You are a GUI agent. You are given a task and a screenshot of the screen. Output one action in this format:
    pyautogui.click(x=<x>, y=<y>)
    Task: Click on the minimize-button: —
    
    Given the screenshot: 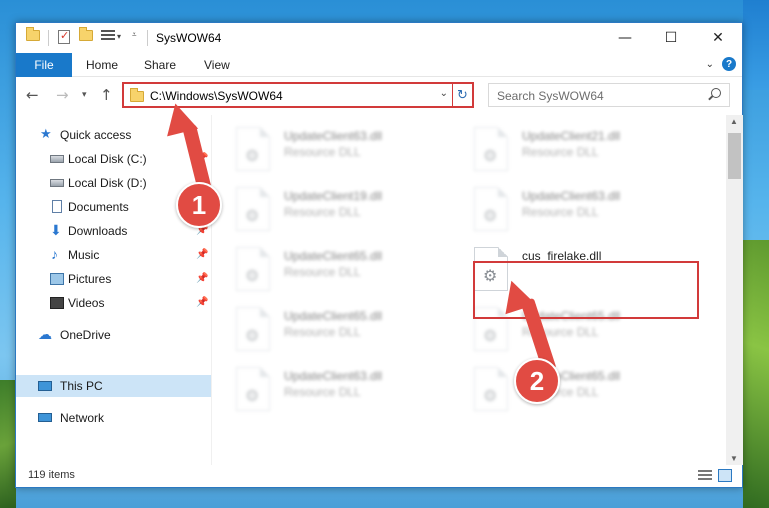 What is the action you would take?
    pyautogui.click(x=625, y=38)
    